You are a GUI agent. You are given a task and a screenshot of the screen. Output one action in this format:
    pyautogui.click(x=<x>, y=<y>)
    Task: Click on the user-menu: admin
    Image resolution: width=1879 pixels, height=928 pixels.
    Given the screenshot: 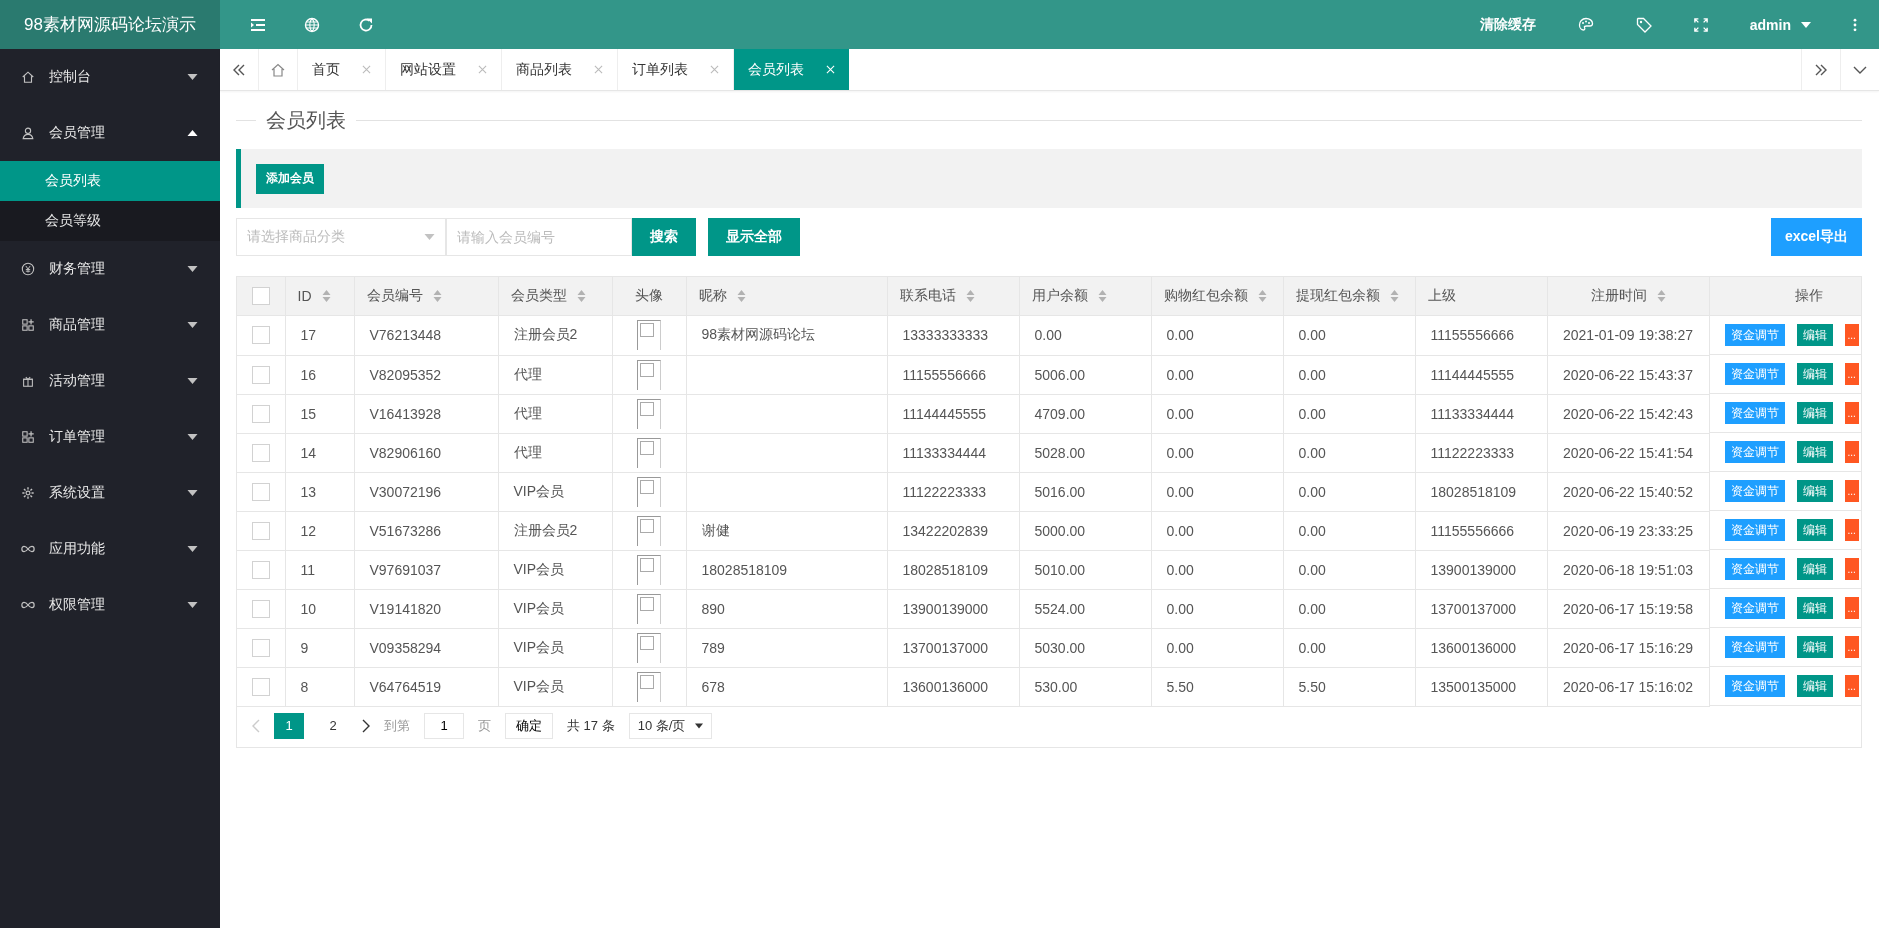 What is the action you would take?
    pyautogui.click(x=1780, y=24)
    